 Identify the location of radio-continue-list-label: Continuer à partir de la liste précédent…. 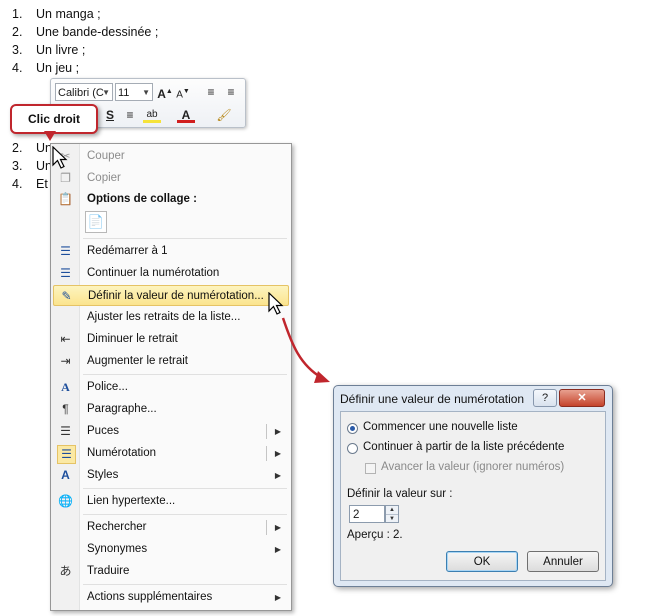
(463, 447).